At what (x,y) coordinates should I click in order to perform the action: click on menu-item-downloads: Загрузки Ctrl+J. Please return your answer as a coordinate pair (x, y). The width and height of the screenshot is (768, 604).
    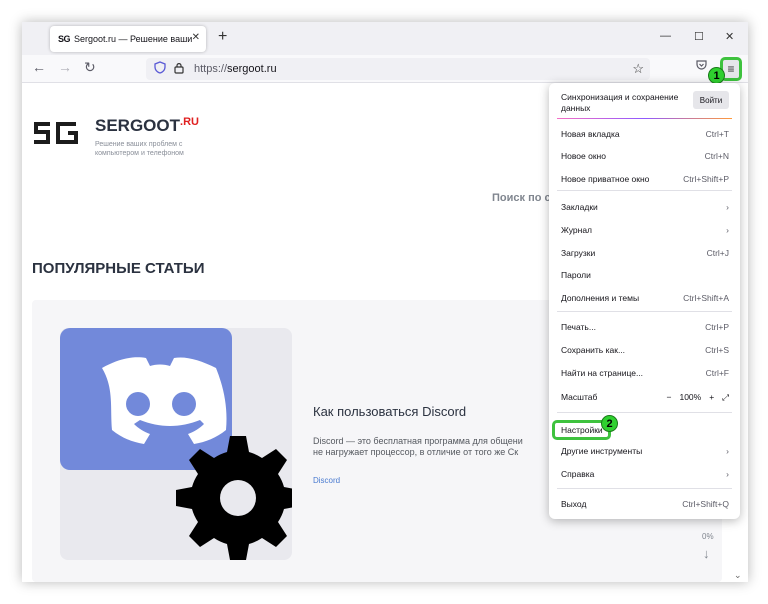
    Looking at the image, I should click on (645, 253).